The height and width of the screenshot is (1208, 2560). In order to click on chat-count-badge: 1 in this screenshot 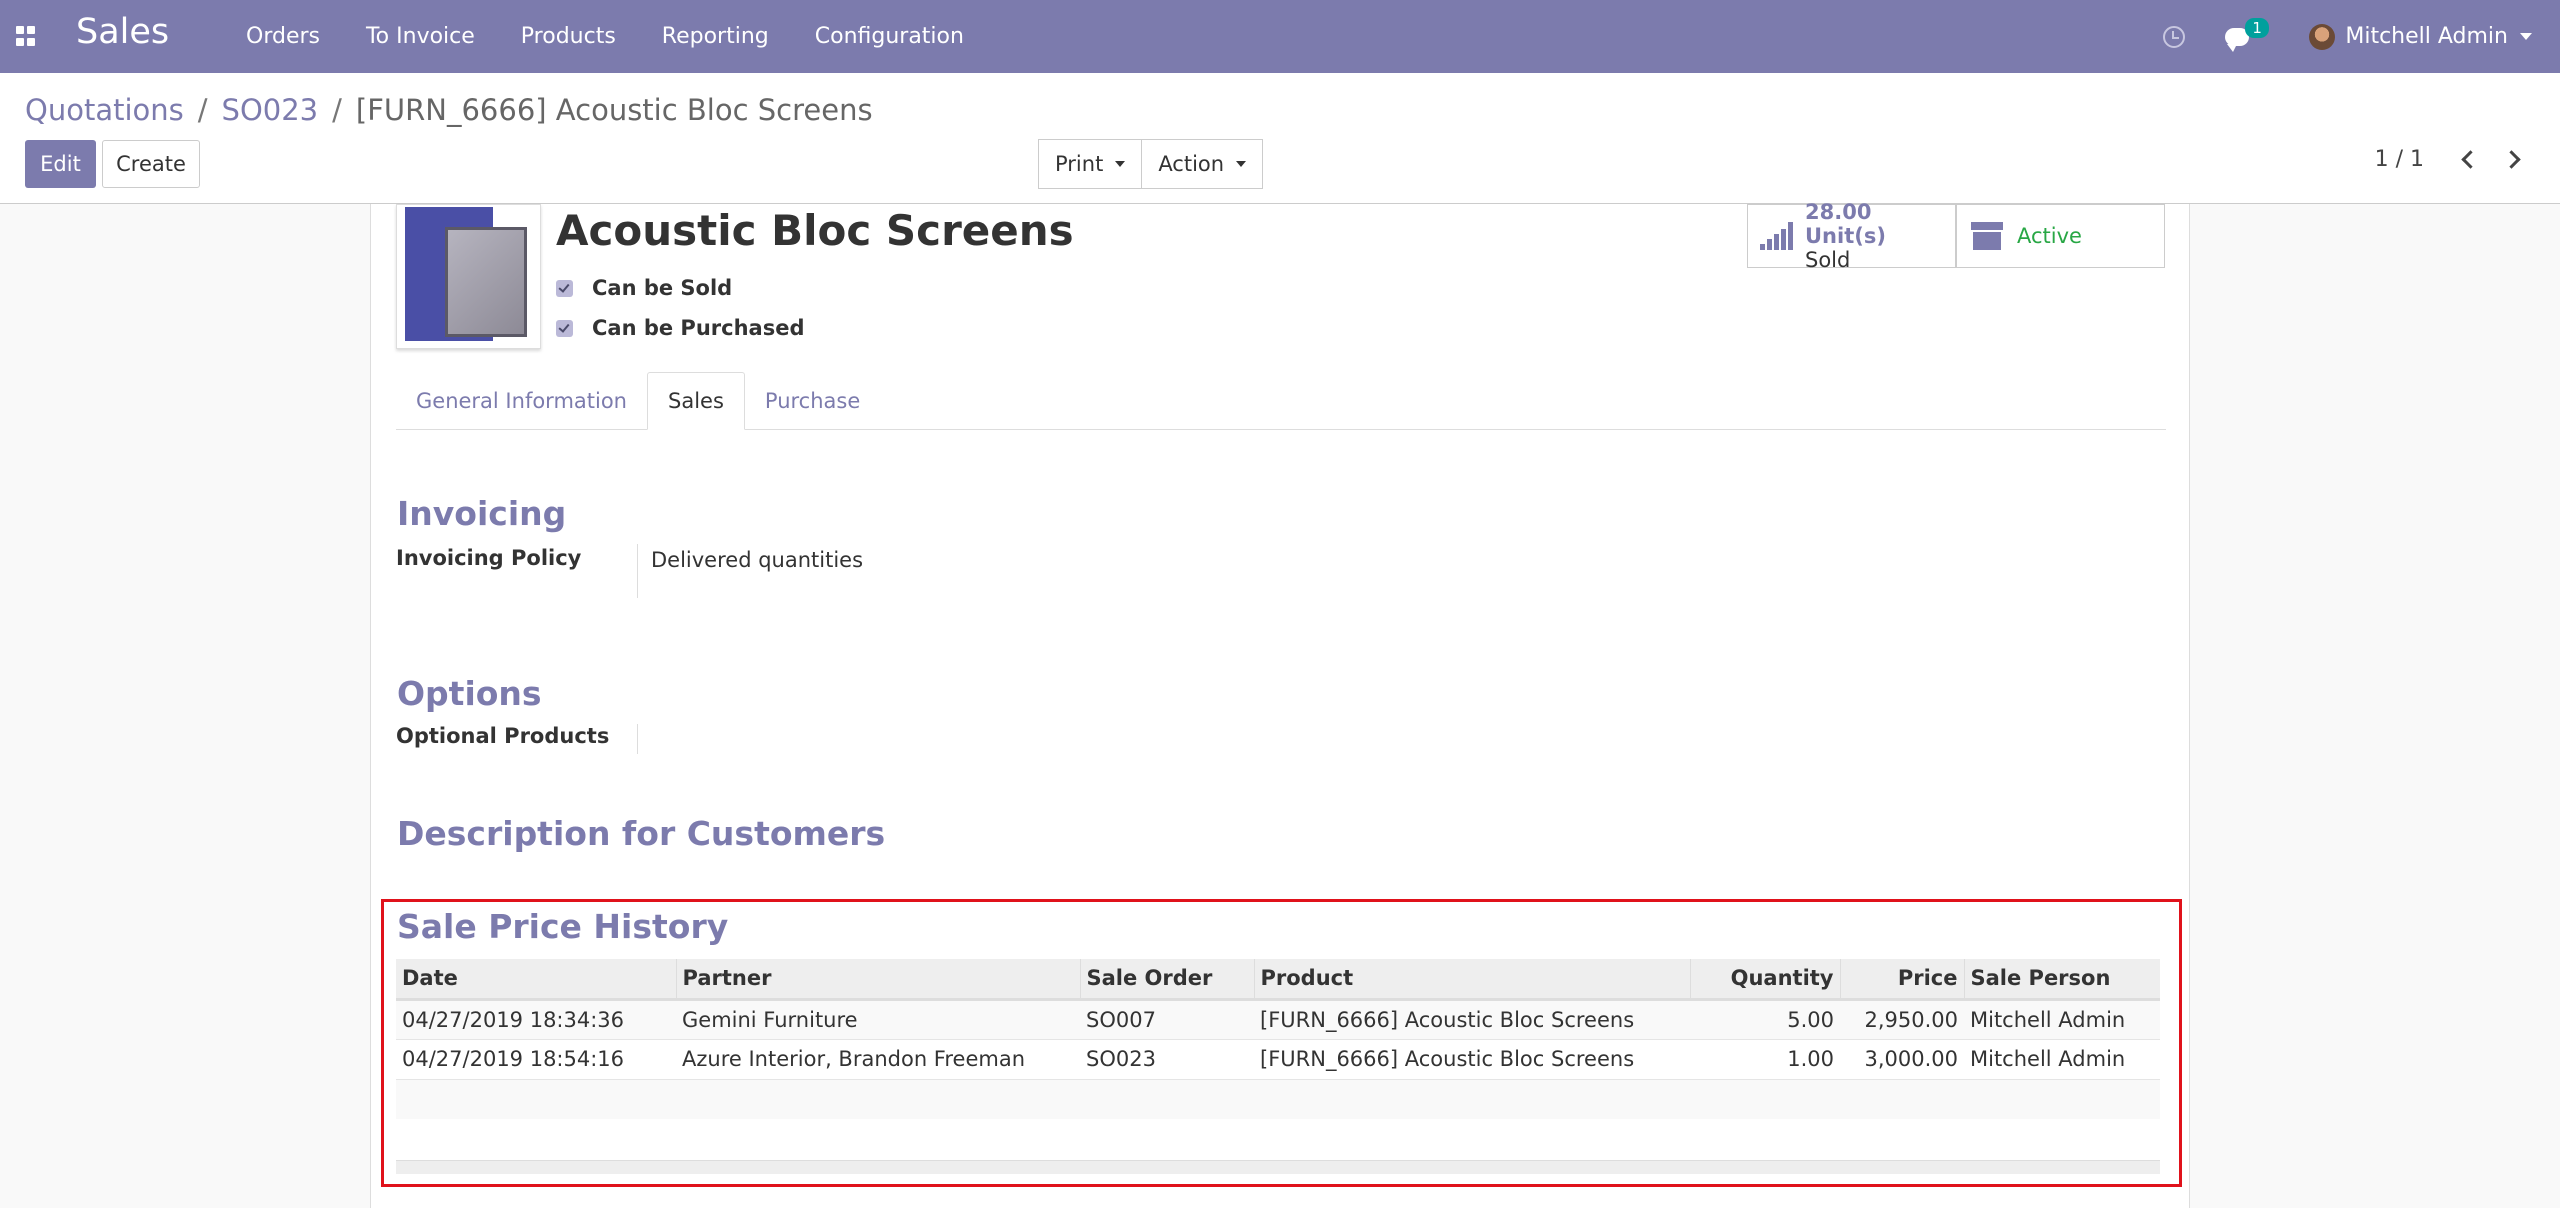, I will do `click(2257, 27)`.